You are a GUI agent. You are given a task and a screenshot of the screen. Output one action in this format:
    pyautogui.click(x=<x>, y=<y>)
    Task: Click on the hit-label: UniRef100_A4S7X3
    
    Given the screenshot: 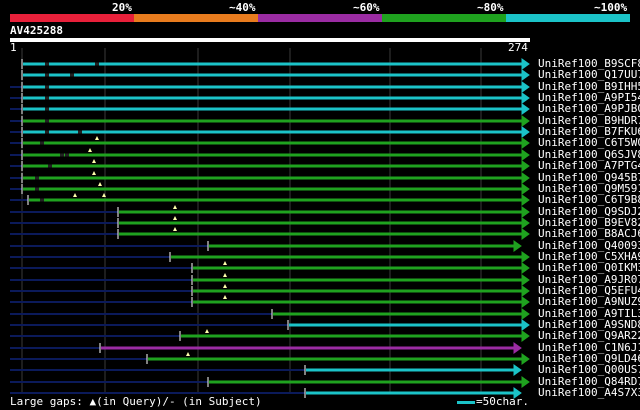 What is the action you would take?
    pyautogui.click(x=589, y=393)
    